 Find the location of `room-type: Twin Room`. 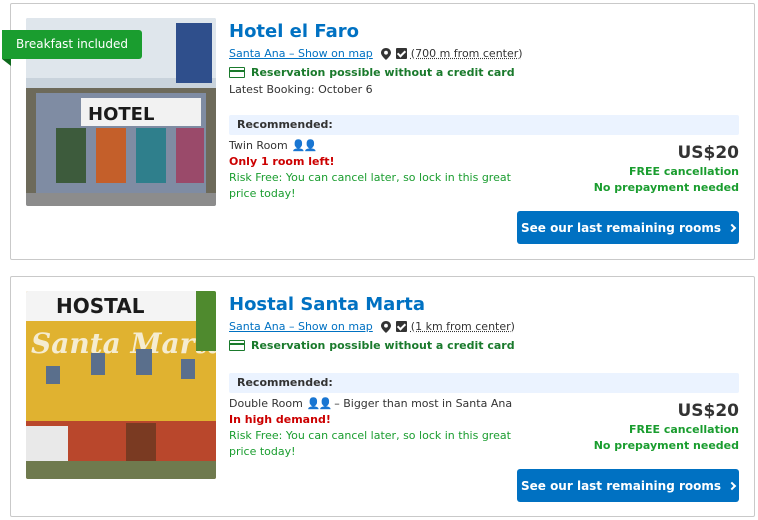

room-type: Twin Room is located at coordinates (258, 145).